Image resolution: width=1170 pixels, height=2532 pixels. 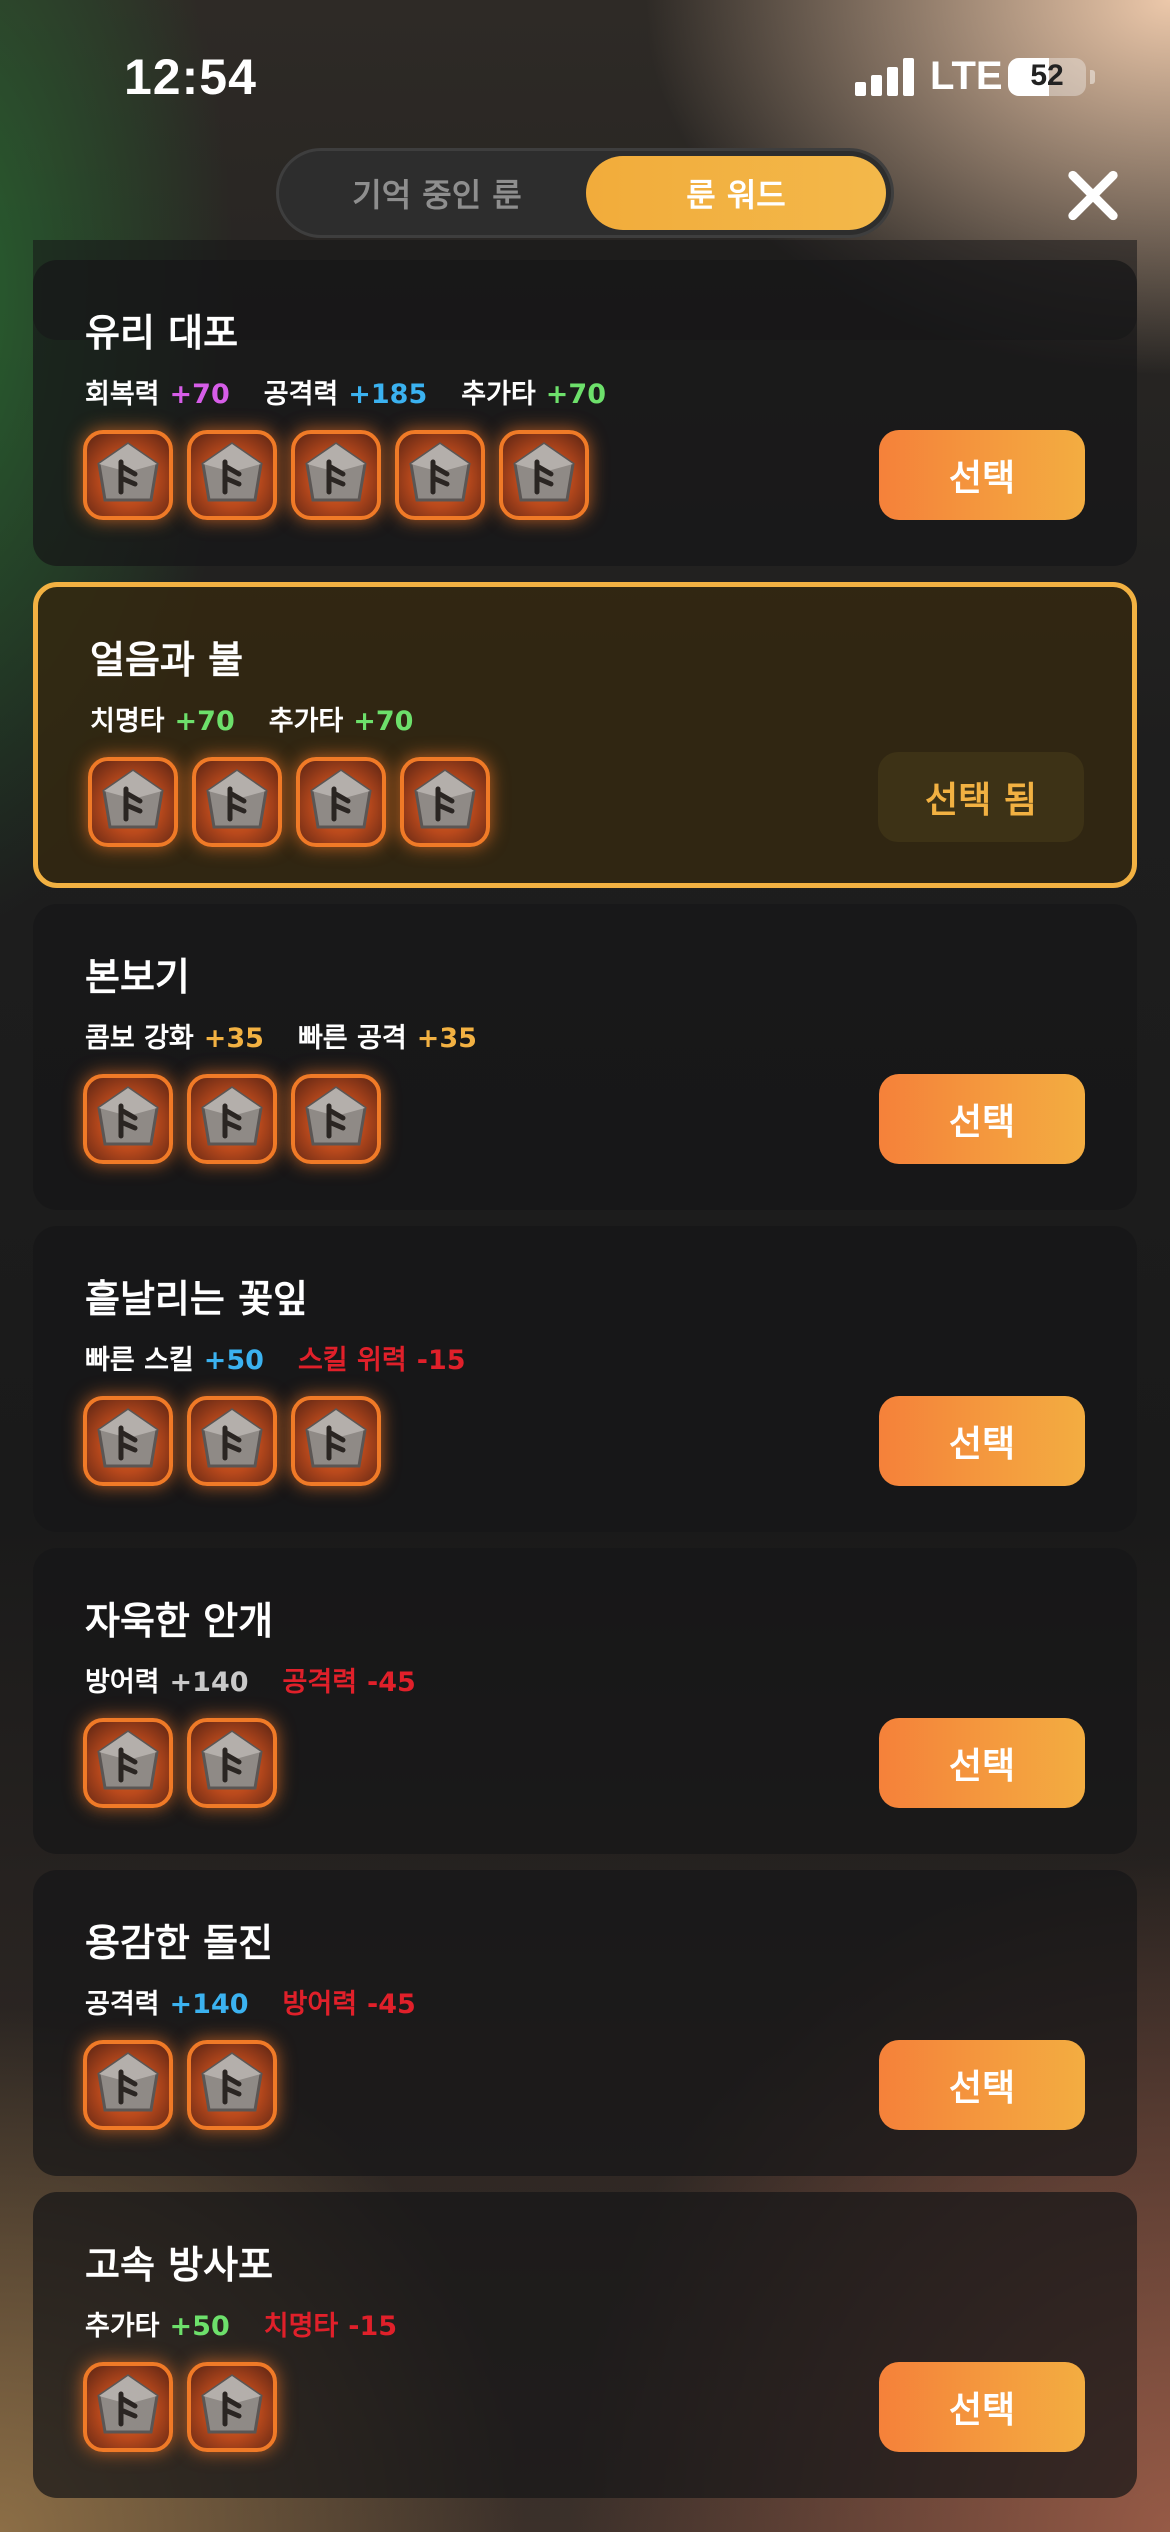 I want to click on stat-name: 스킬 위력, so click(x=352, y=1360).